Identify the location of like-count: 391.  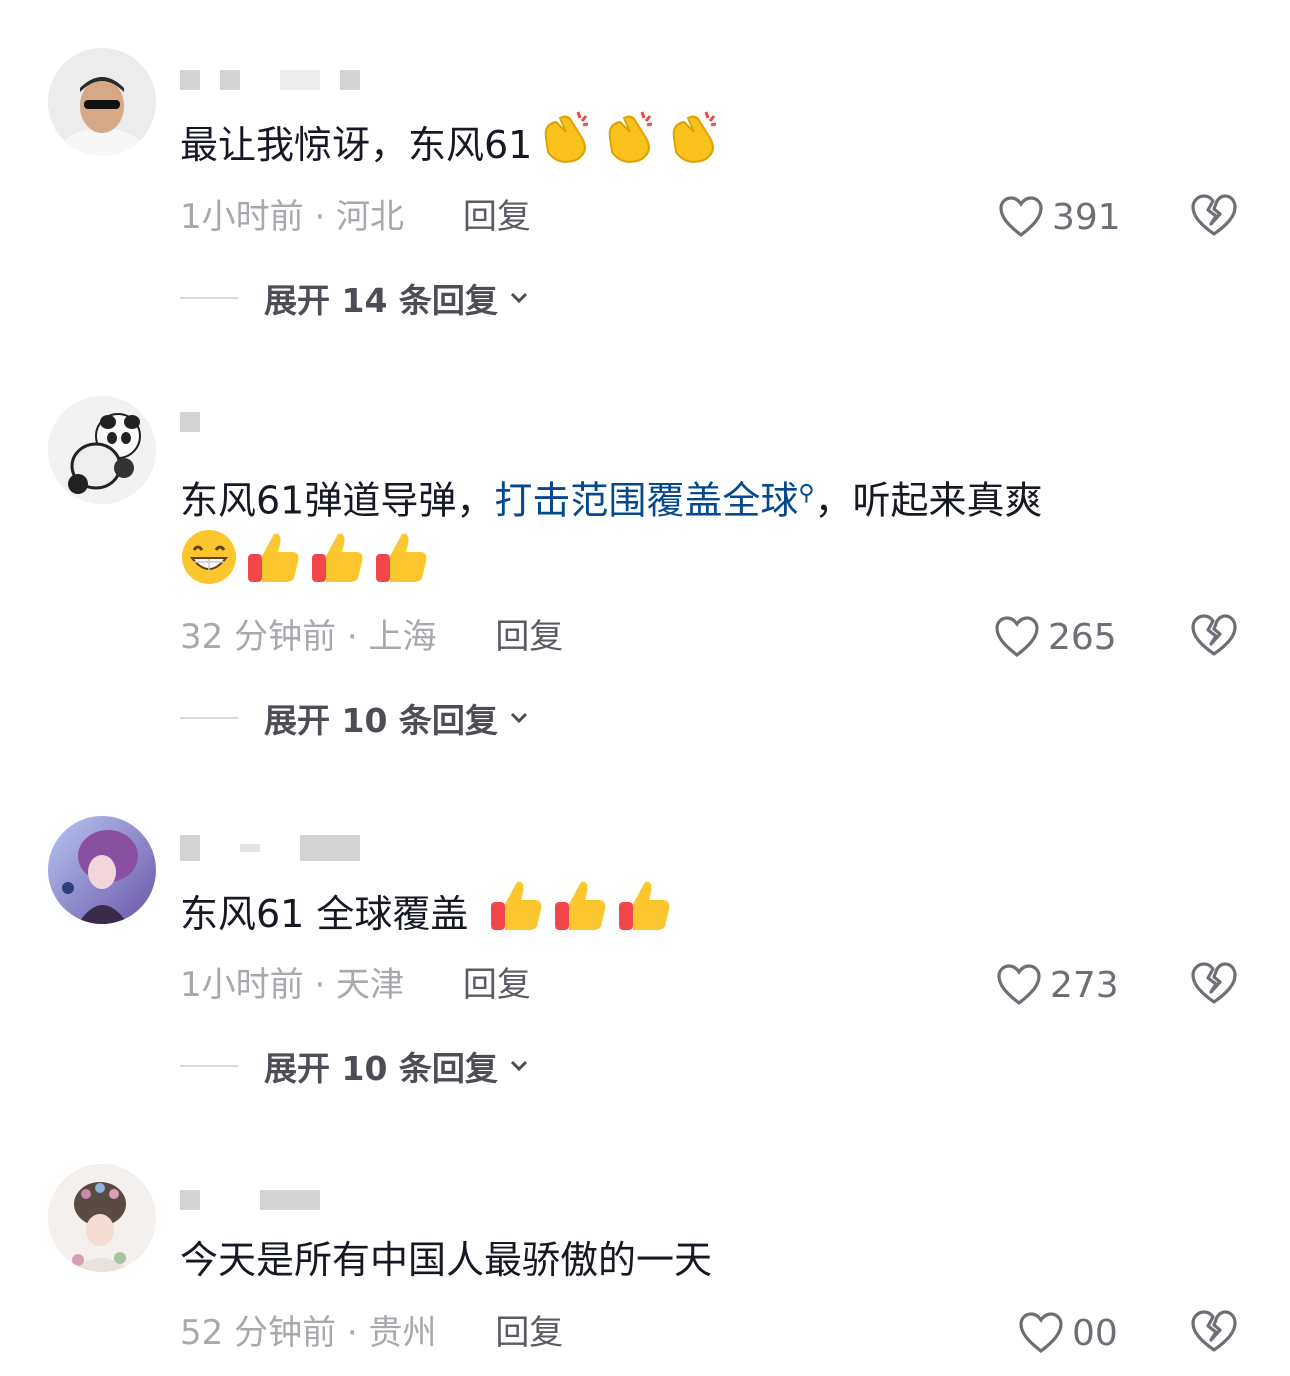
(1086, 217).